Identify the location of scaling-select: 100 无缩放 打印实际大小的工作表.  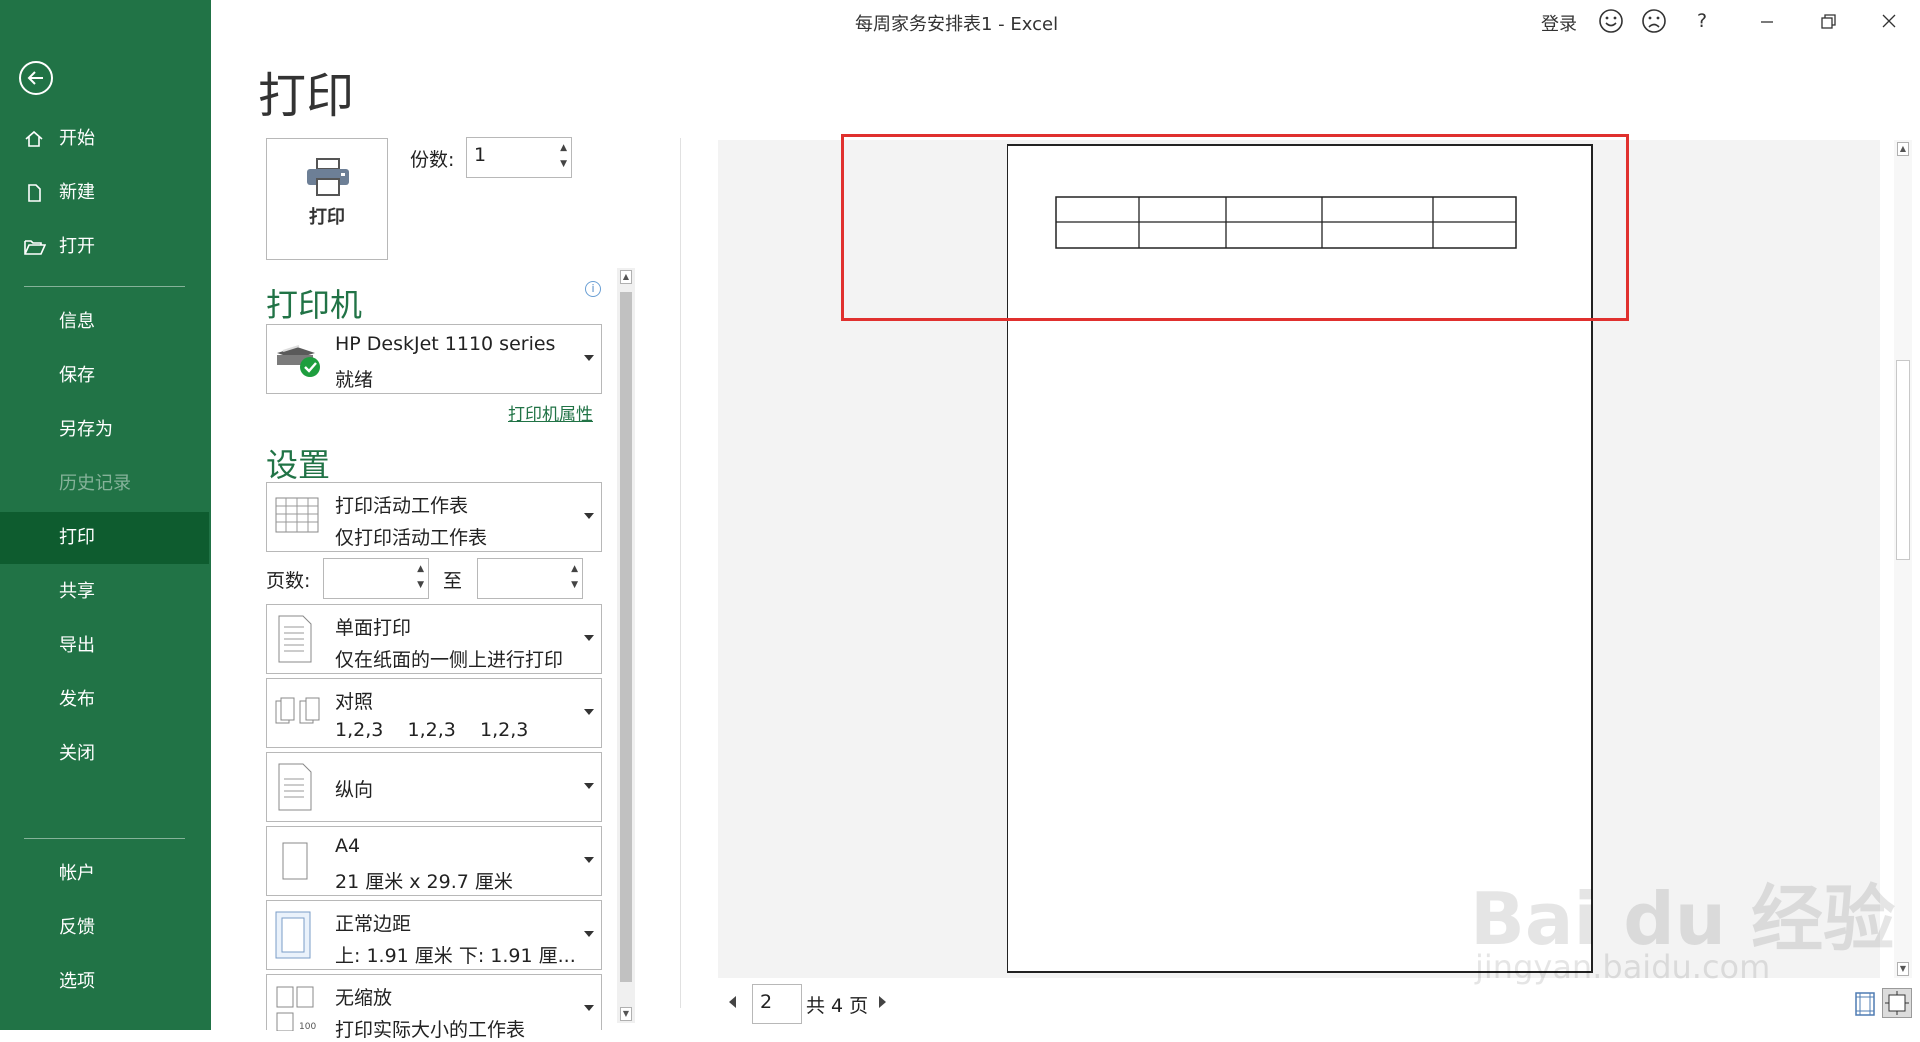
(434, 1007).